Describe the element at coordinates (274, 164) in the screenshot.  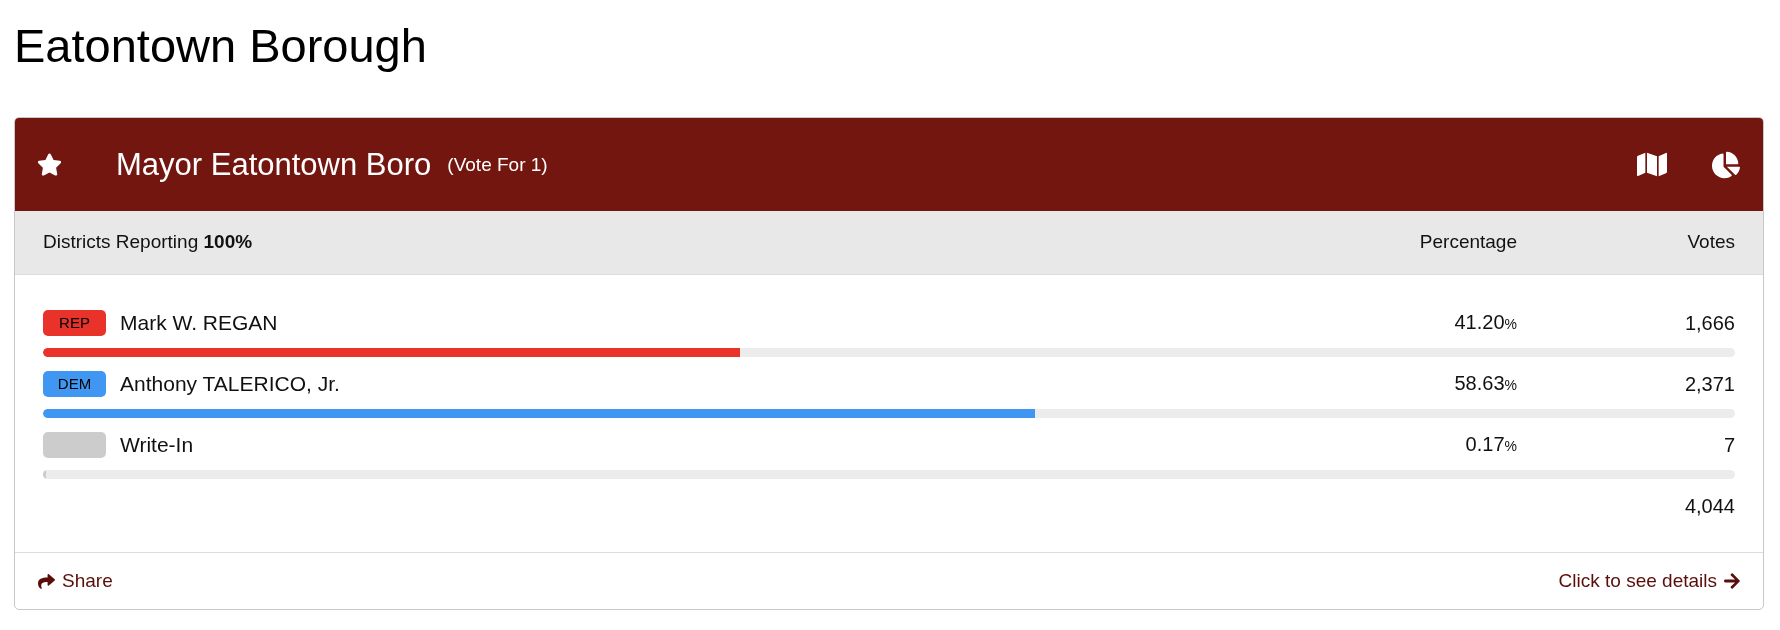
I see `contest-title: Mayor Eatontown Boro` at that location.